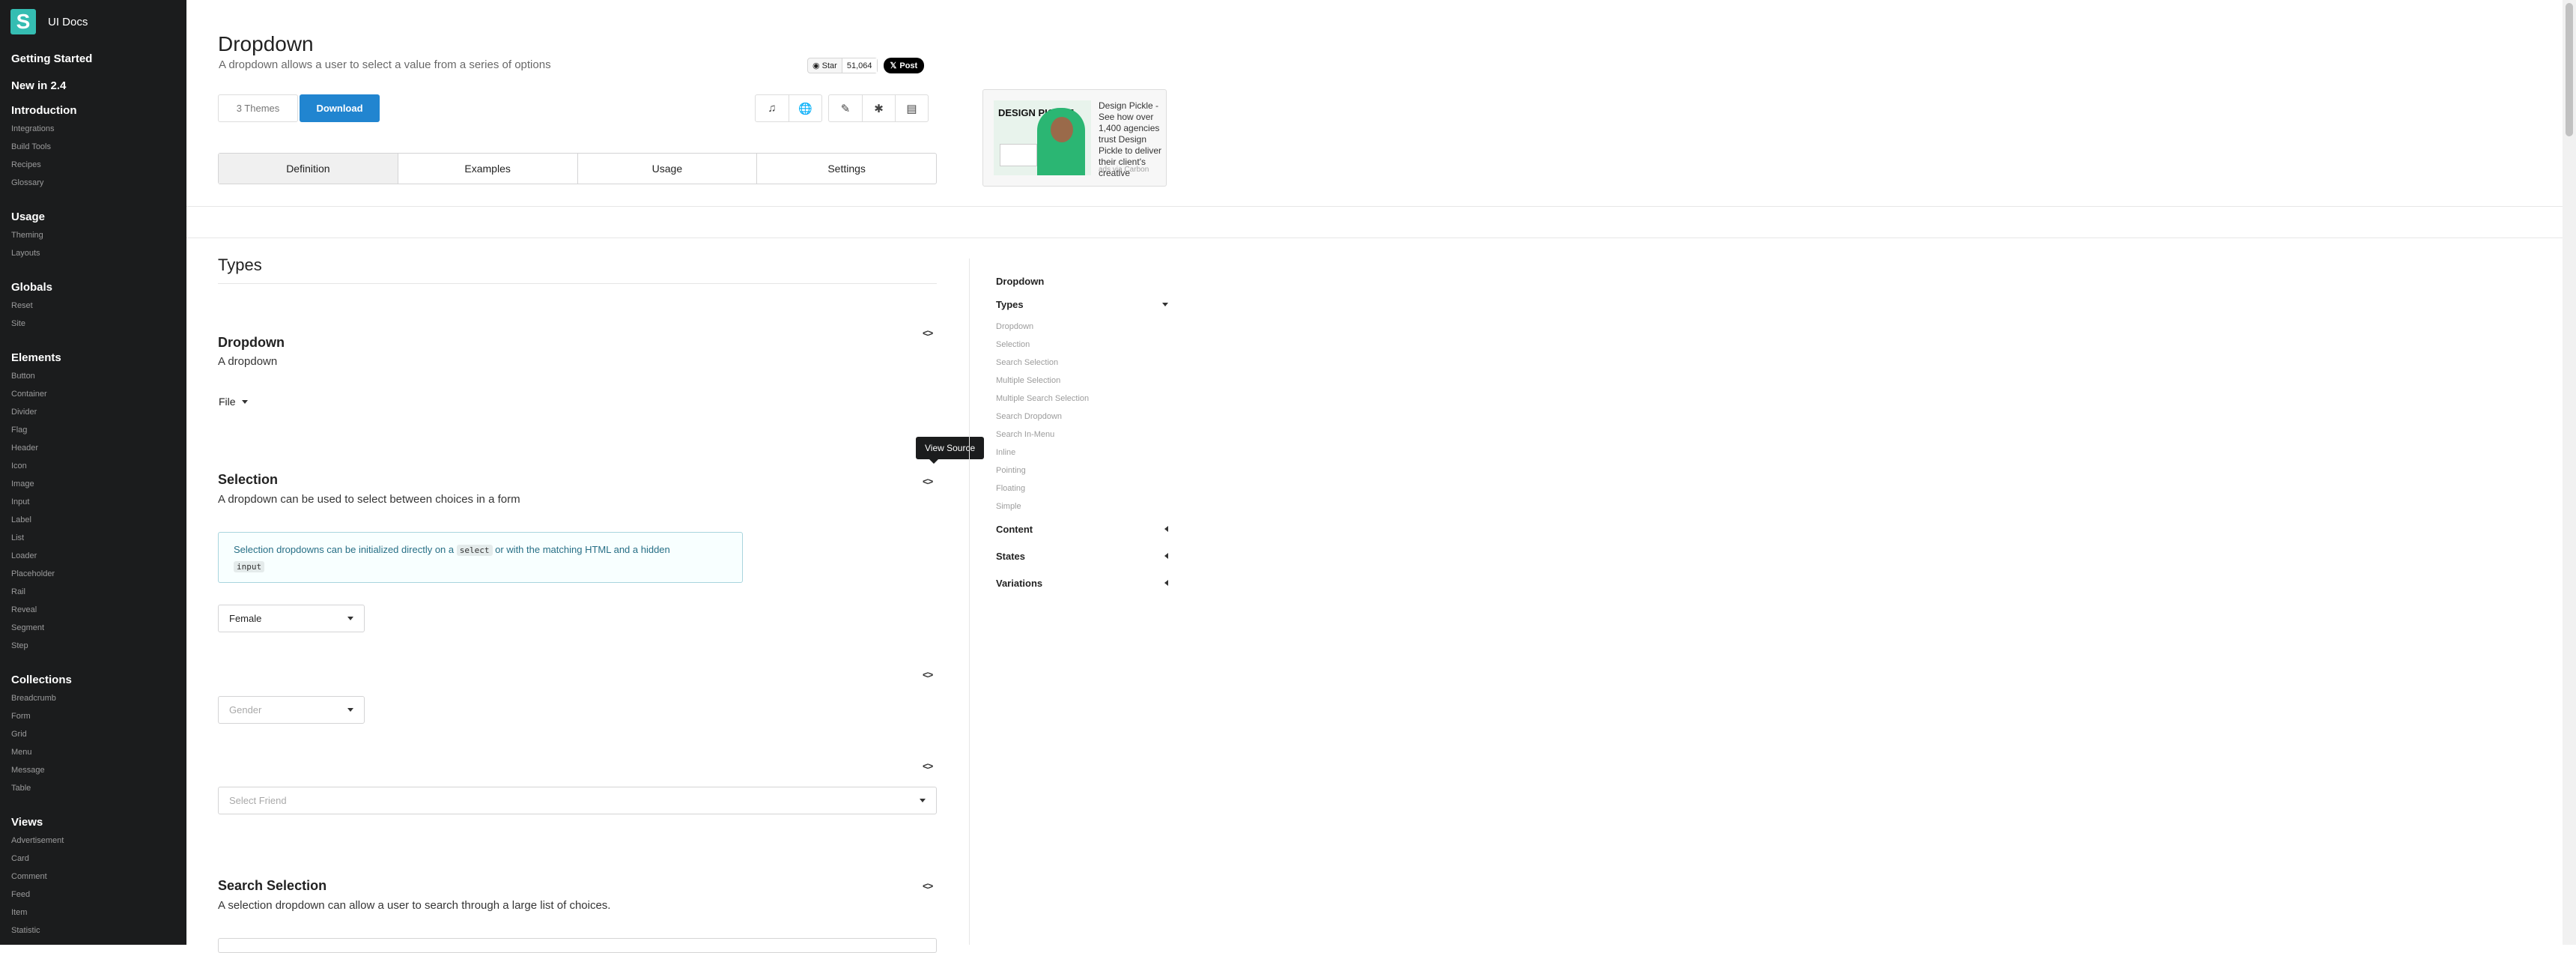 The width and height of the screenshot is (2576, 953). Describe the element at coordinates (98, 752) in the screenshot. I see `sidebar-item: Menu` at that location.